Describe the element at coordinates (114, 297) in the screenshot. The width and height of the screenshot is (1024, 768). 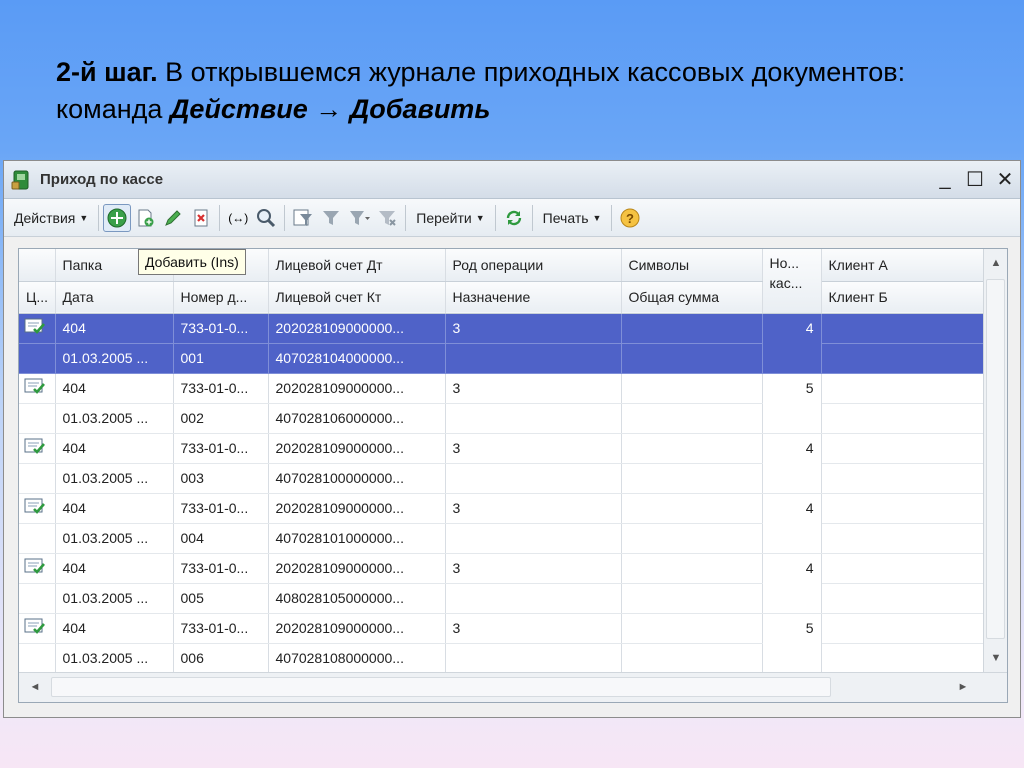
I see `column-header: Дата` at that location.